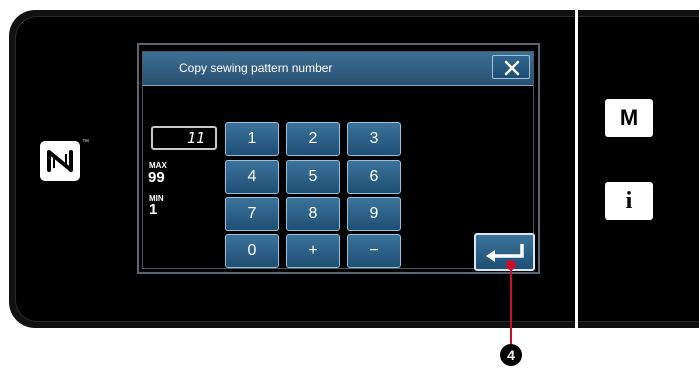 Image resolution: width=699 pixels, height=369 pixels. Describe the element at coordinates (156, 177) in the screenshot. I see `max-value: 99` at that location.